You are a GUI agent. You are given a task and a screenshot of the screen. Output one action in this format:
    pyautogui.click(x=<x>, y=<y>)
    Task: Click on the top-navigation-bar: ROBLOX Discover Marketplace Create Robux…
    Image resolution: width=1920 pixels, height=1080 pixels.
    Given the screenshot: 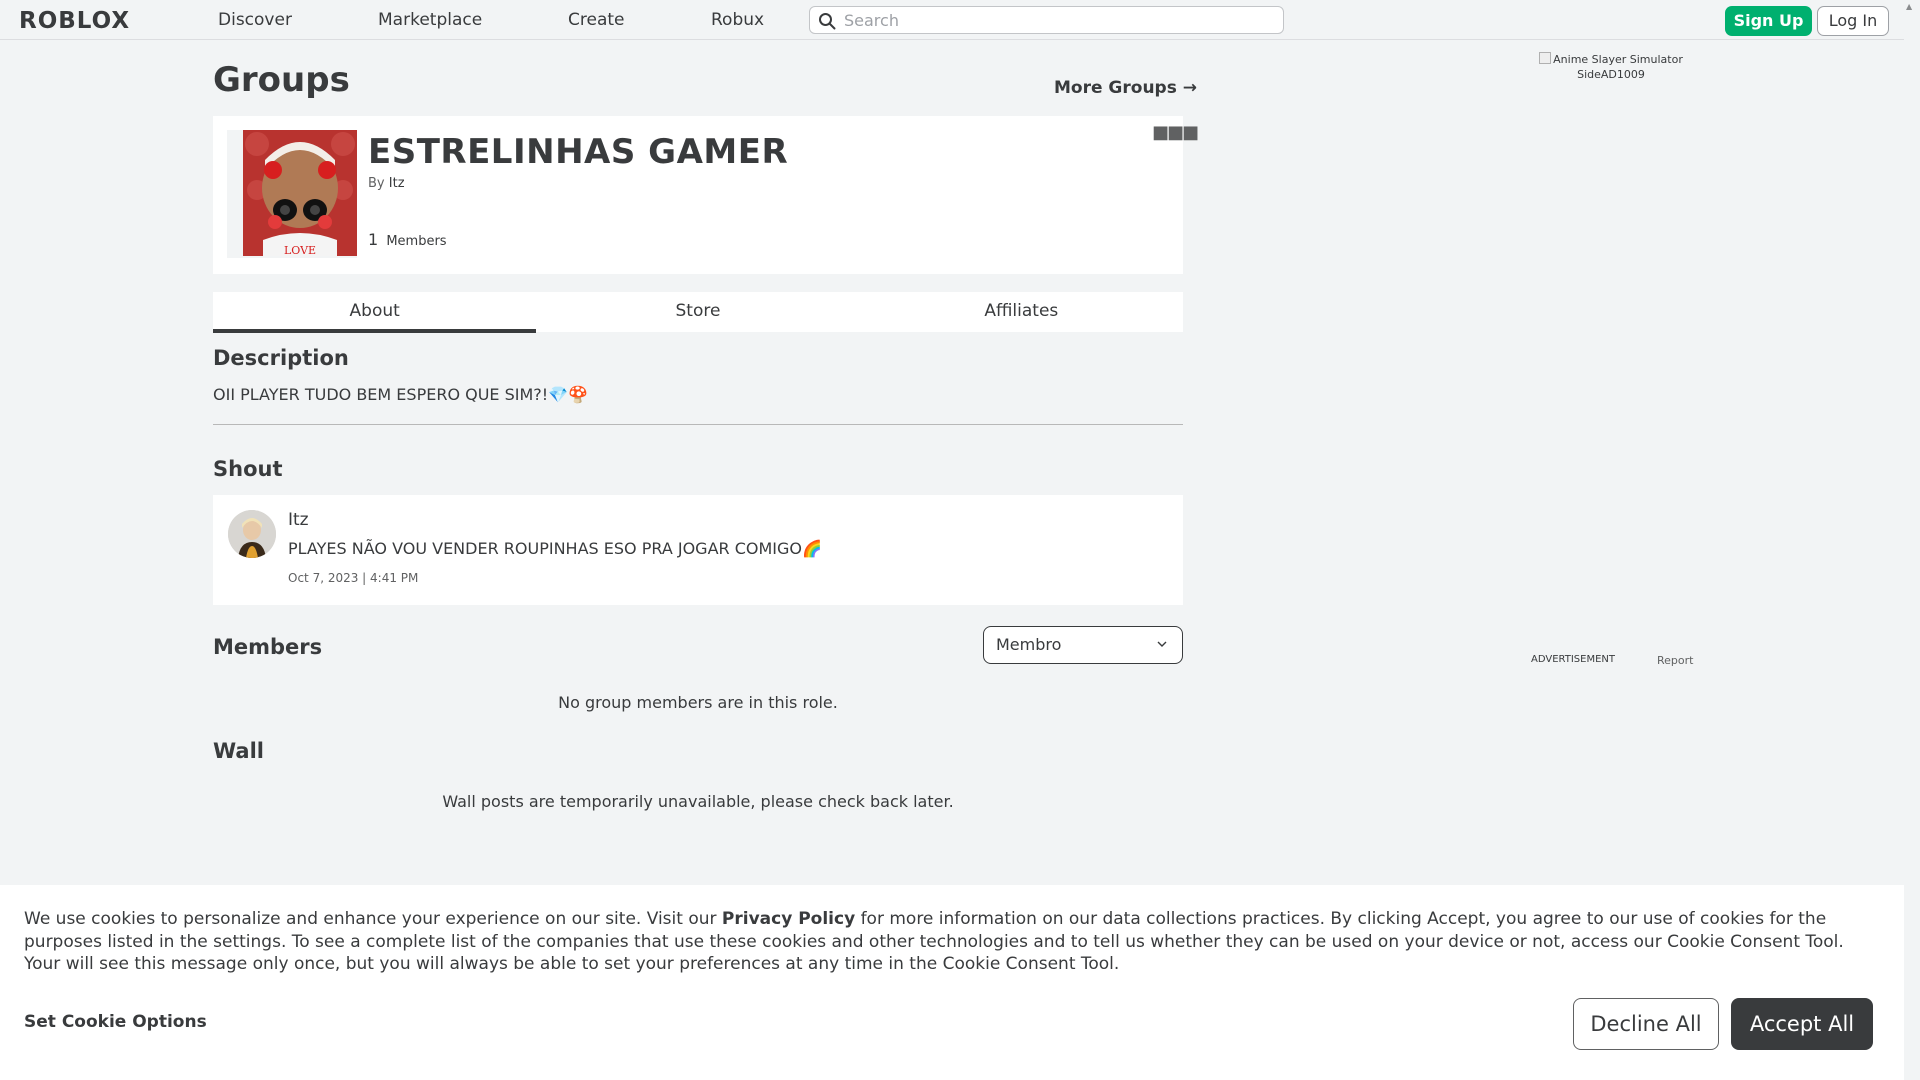 What is the action you would take?
    pyautogui.click(x=952, y=20)
    